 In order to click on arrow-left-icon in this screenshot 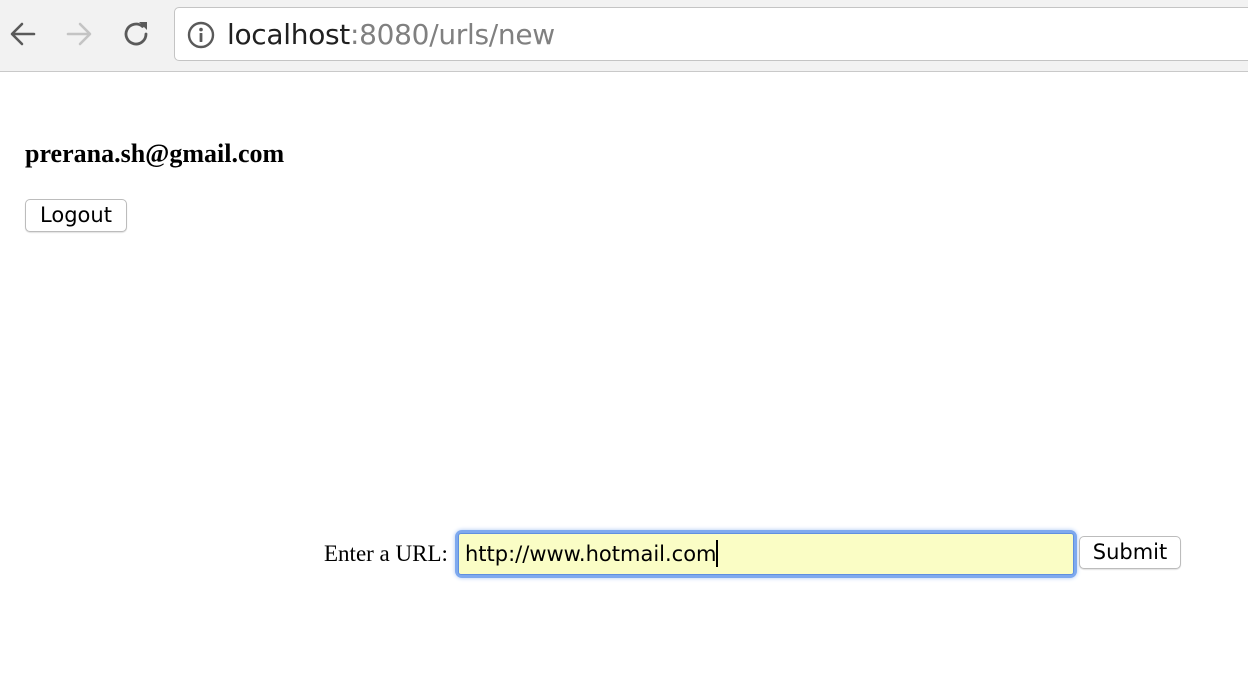, I will do `click(23, 34)`.